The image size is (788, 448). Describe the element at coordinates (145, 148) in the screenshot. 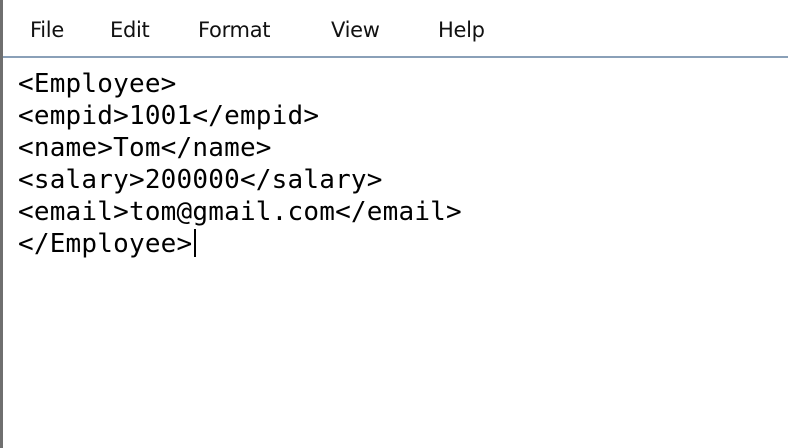

I see `editor-line: <name>Tom</name>` at that location.